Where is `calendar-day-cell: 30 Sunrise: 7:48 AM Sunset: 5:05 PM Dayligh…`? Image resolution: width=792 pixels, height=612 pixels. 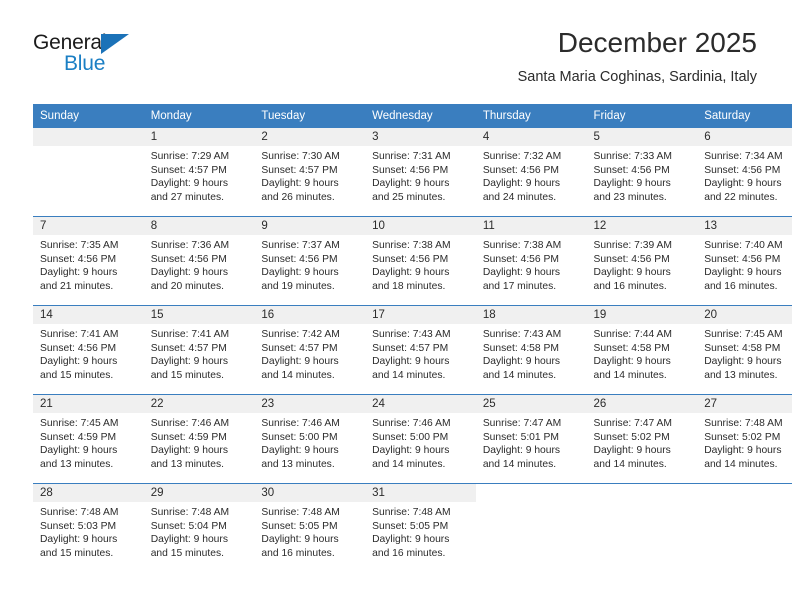 calendar-day-cell: 30 Sunrise: 7:48 AM Sunset: 5:05 PM Dayligh… is located at coordinates (310, 527).